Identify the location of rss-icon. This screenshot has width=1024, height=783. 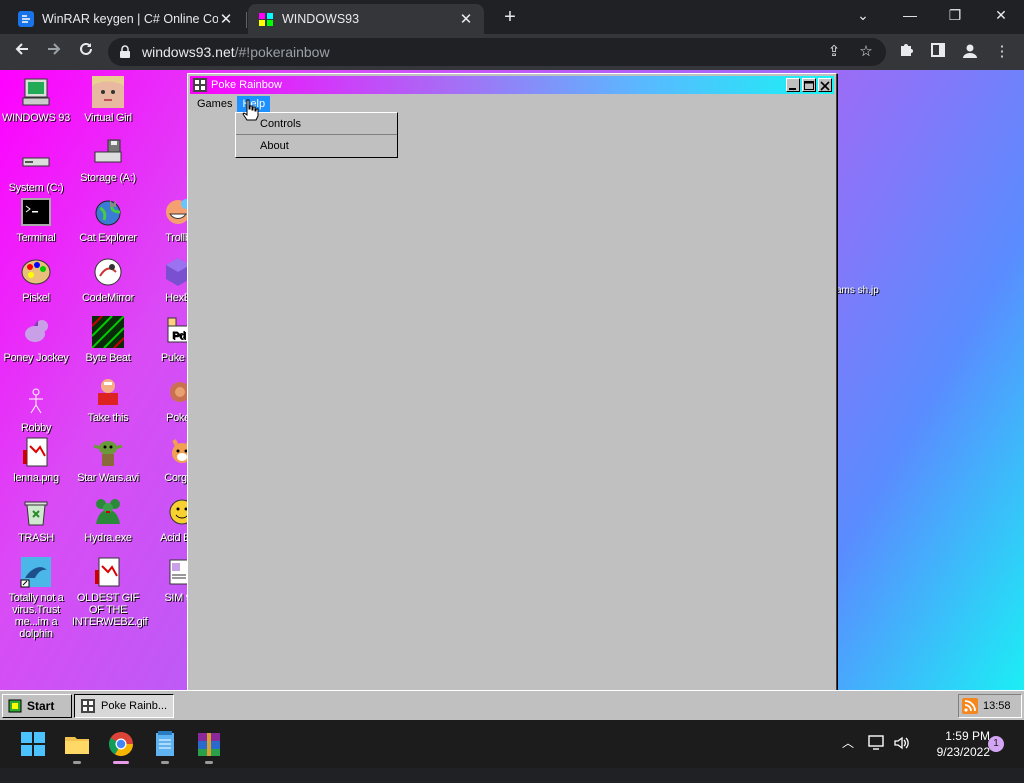
(970, 706).